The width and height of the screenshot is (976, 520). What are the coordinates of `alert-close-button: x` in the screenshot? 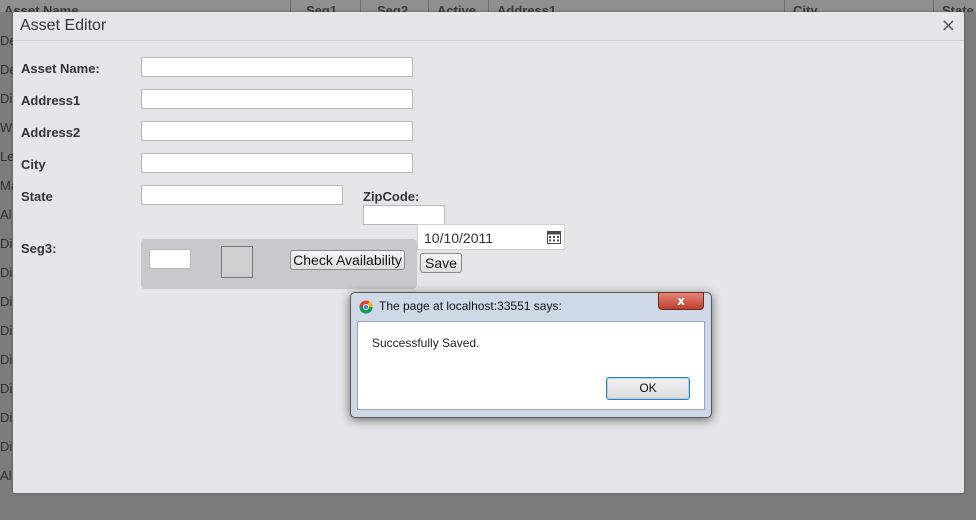 It's located at (681, 301).